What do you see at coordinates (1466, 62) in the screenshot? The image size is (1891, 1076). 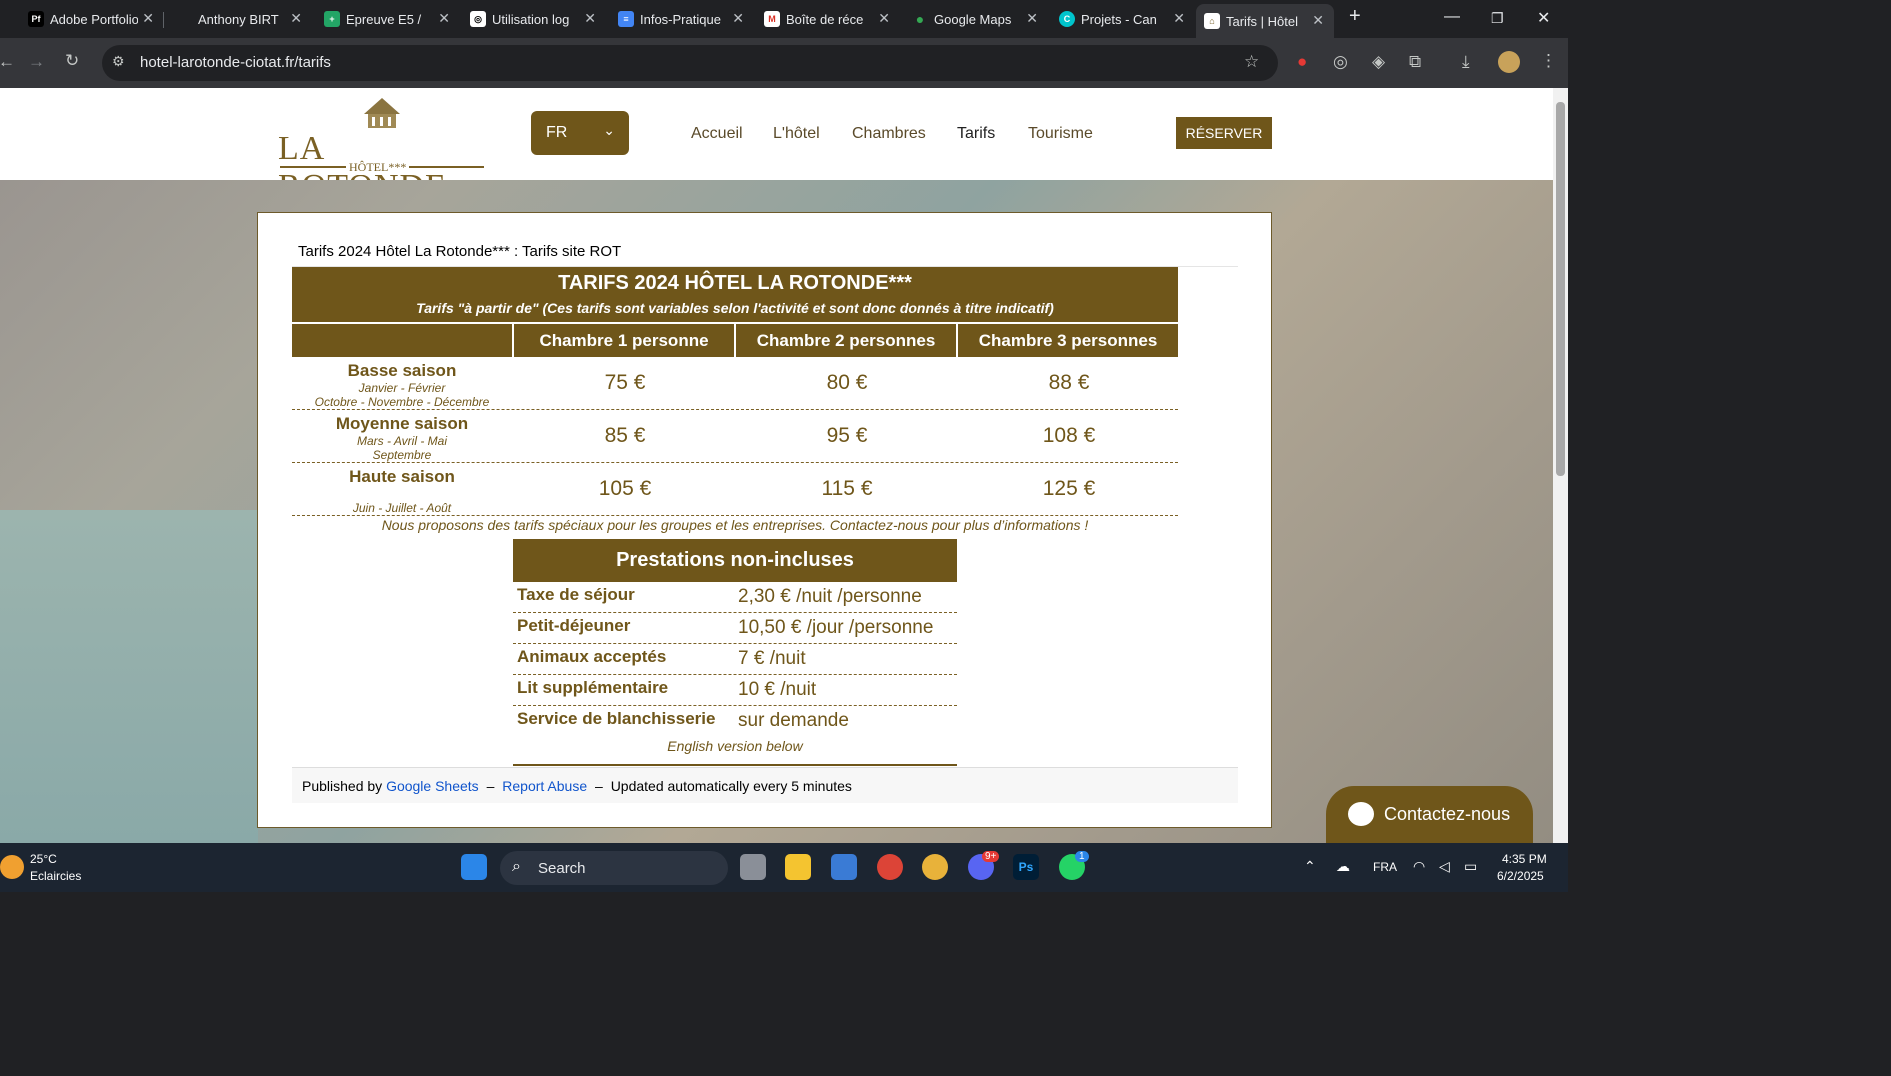 I see `download-icon: ⤓` at bounding box center [1466, 62].